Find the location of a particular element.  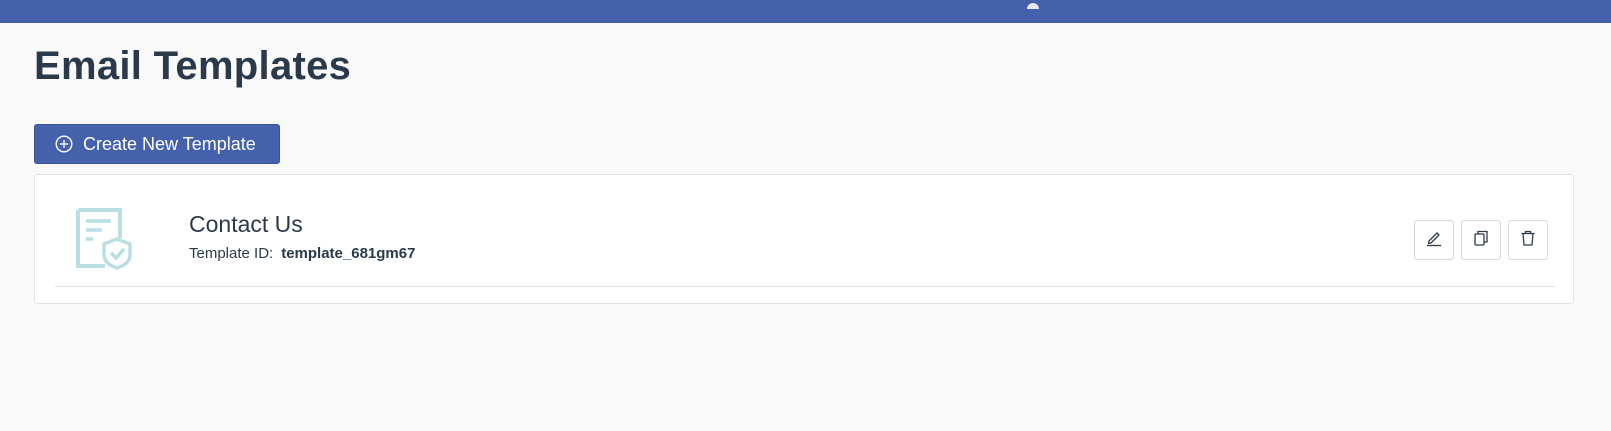

template-name: Contact Us is located at coordinates (246, 224).